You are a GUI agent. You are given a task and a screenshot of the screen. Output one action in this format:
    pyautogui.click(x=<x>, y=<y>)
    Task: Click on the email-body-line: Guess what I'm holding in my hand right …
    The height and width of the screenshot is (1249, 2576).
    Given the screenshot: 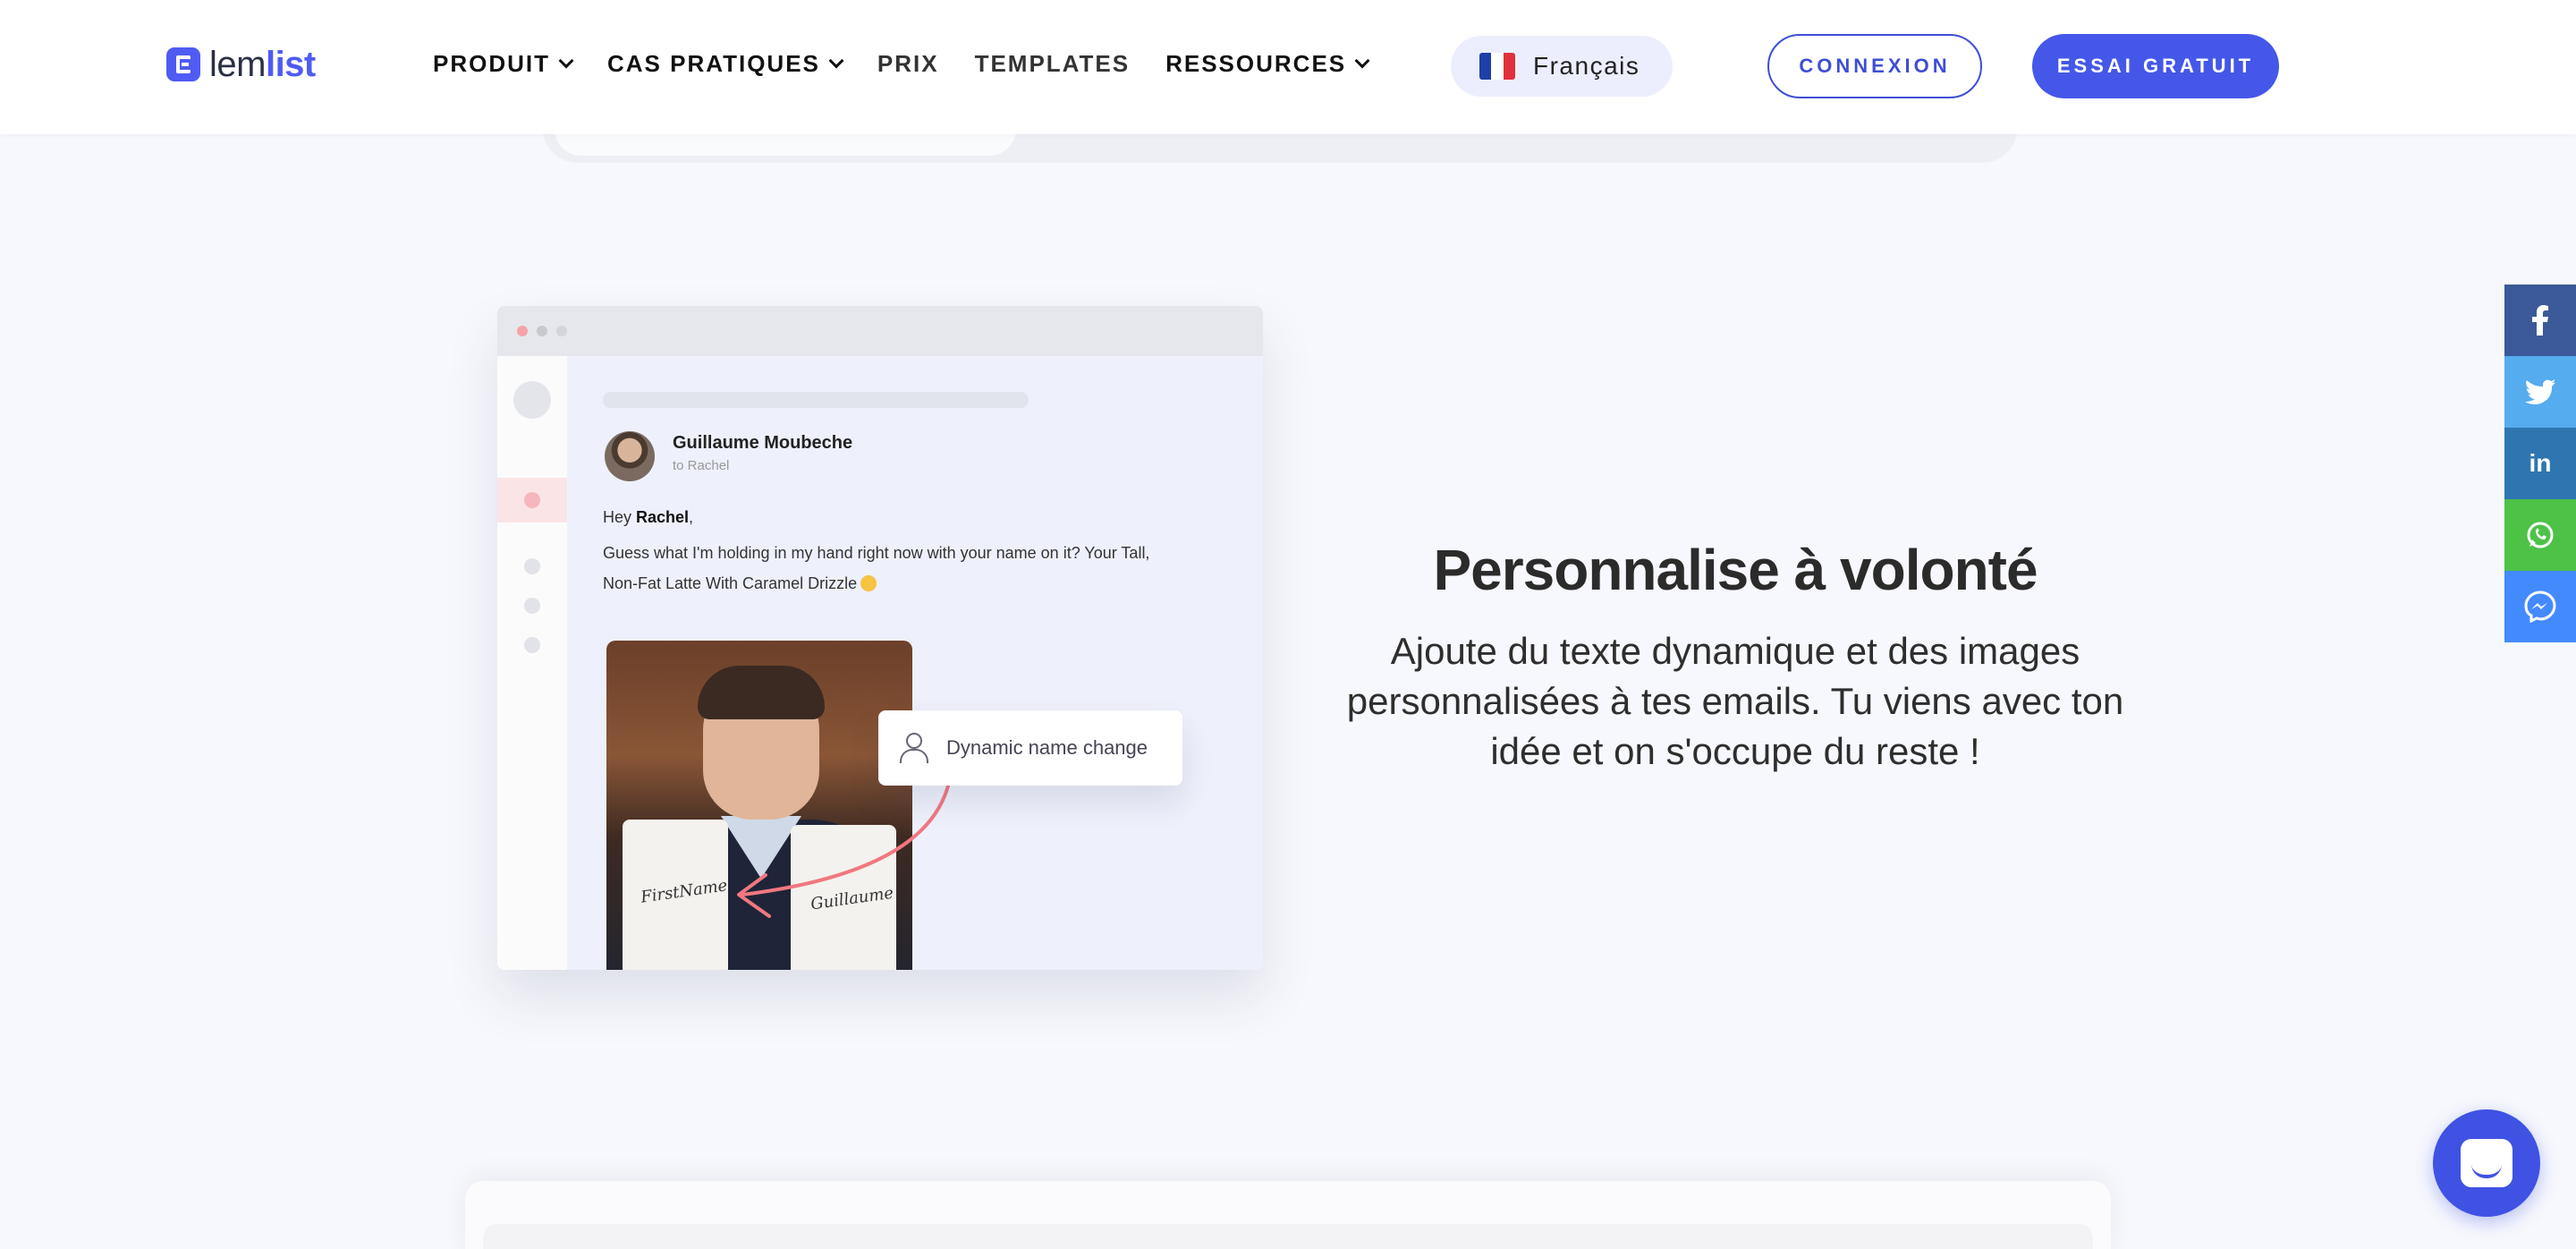 What is the action you would take?
    pyautogui.click(x=876, y=553)
    